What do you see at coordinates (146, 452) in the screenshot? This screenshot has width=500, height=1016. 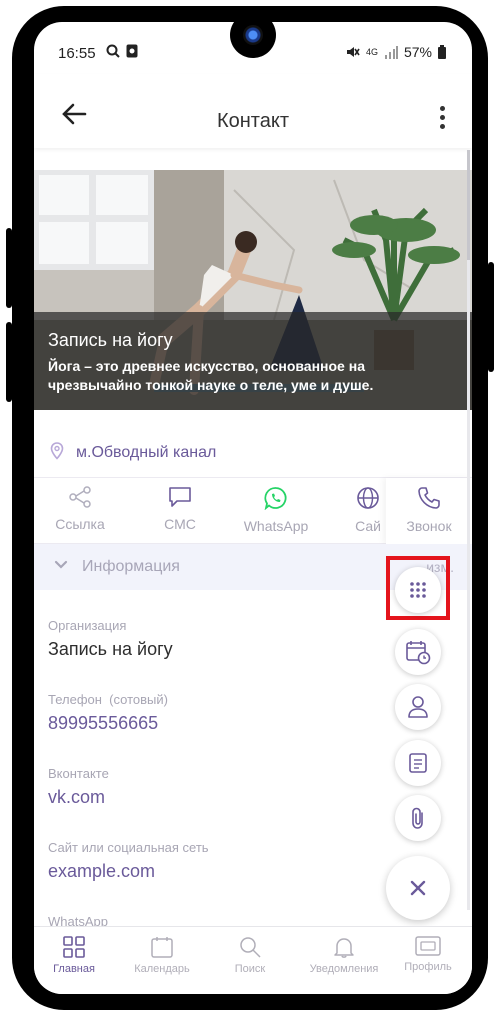 I see `address-text: м.Обводный канал` at bounding box center [146, 452].